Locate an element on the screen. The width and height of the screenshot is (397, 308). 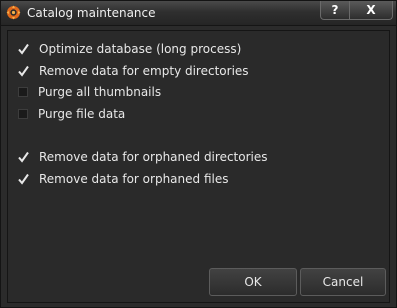
option-remove-empty-directories: Remove data for empty directories is located at coordinates (133, 71).